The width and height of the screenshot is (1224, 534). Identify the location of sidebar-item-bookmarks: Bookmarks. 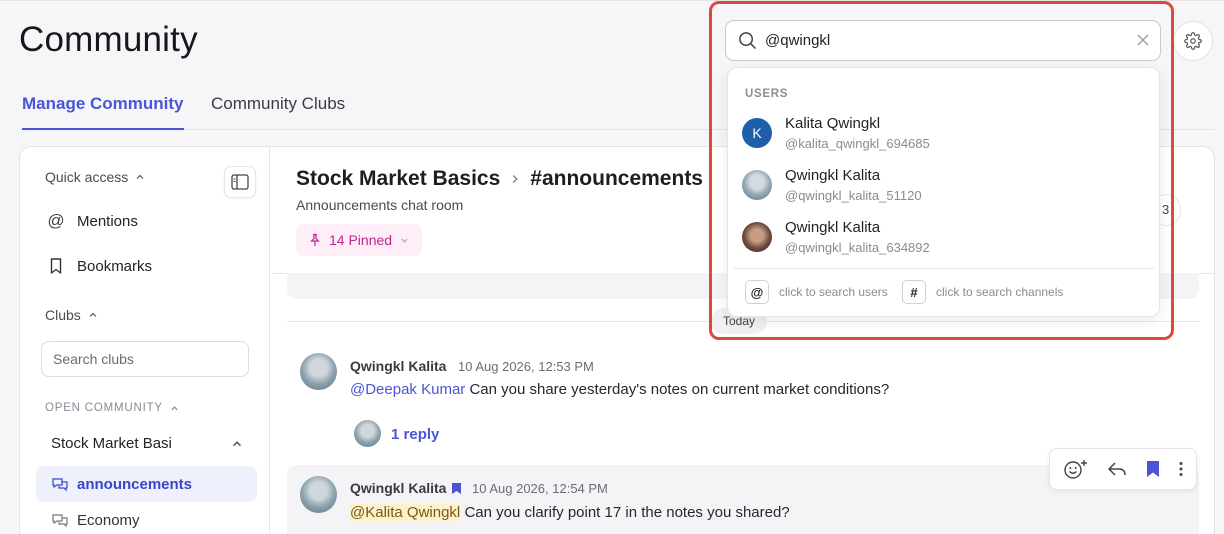
(99, 266).